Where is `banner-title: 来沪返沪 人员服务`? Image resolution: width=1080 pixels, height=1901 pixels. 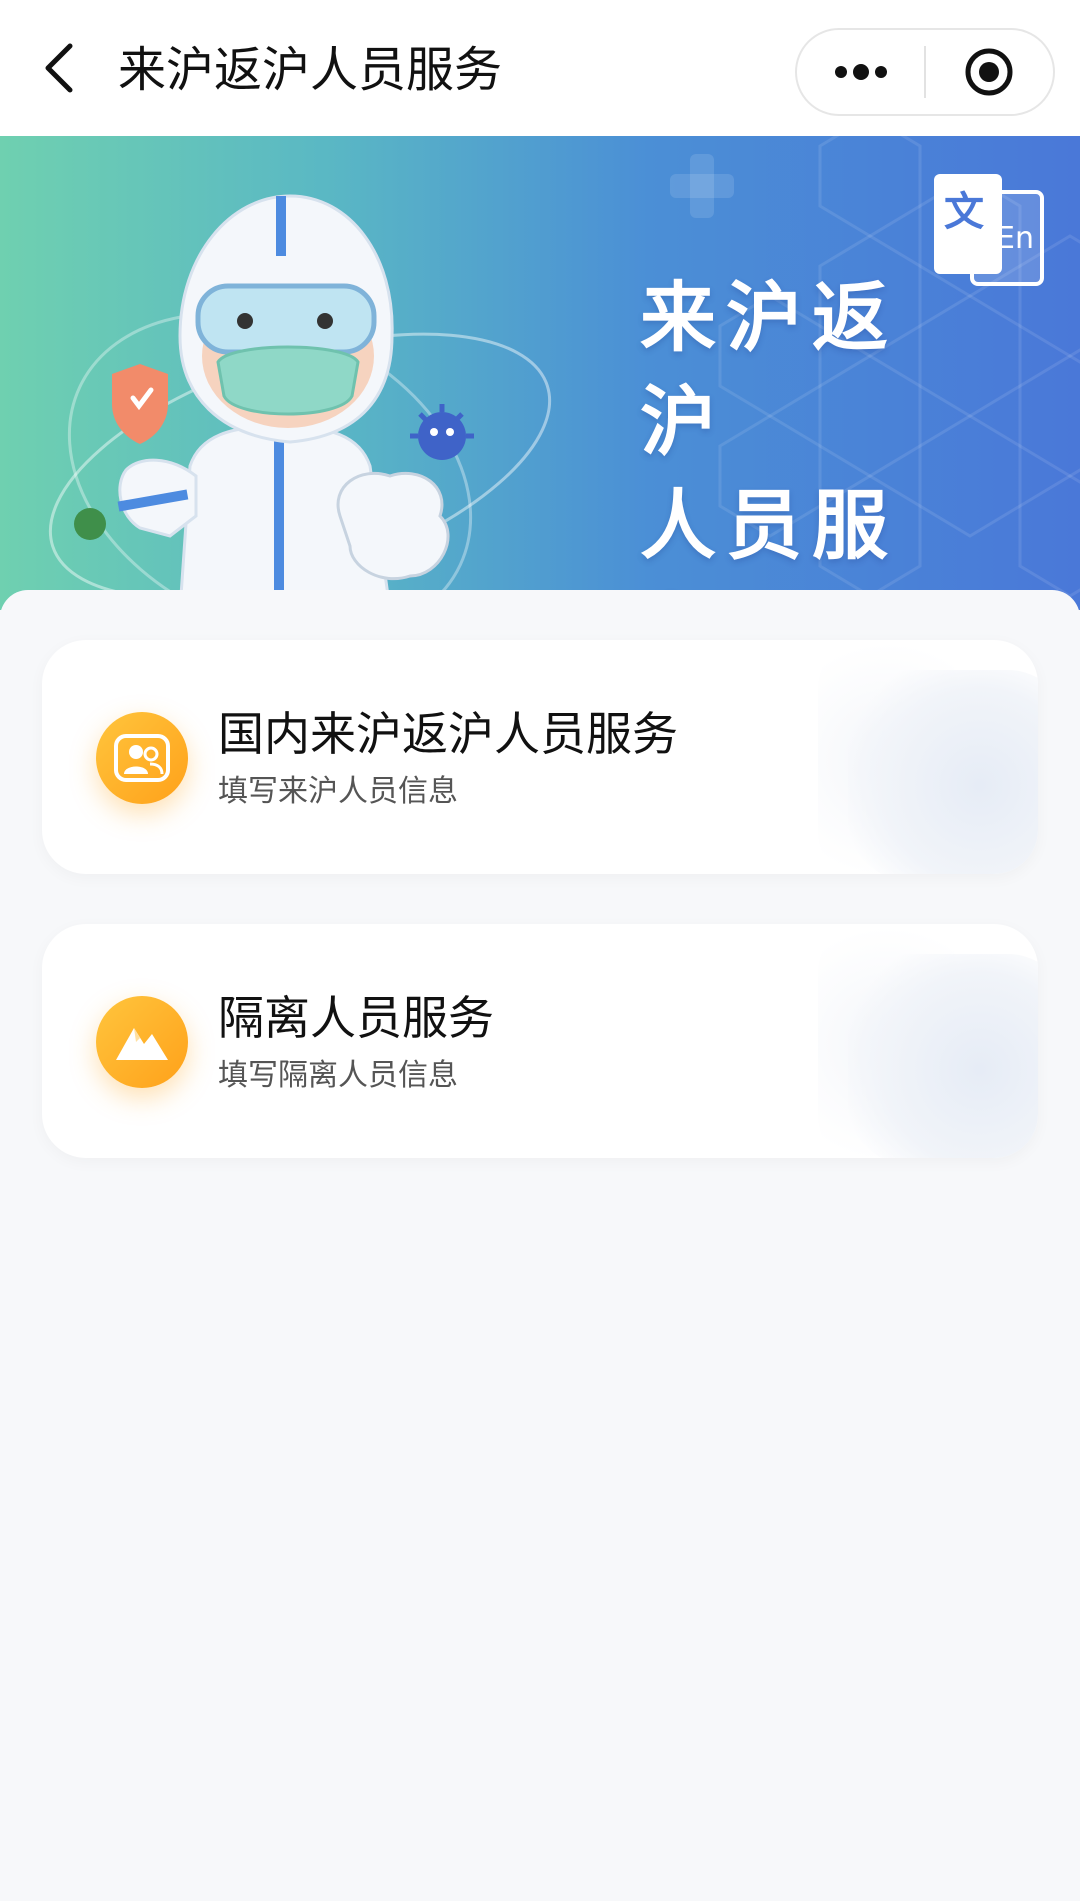
banner-title: 来沪返沪 人员服务 is located at coordinates (805, 438).